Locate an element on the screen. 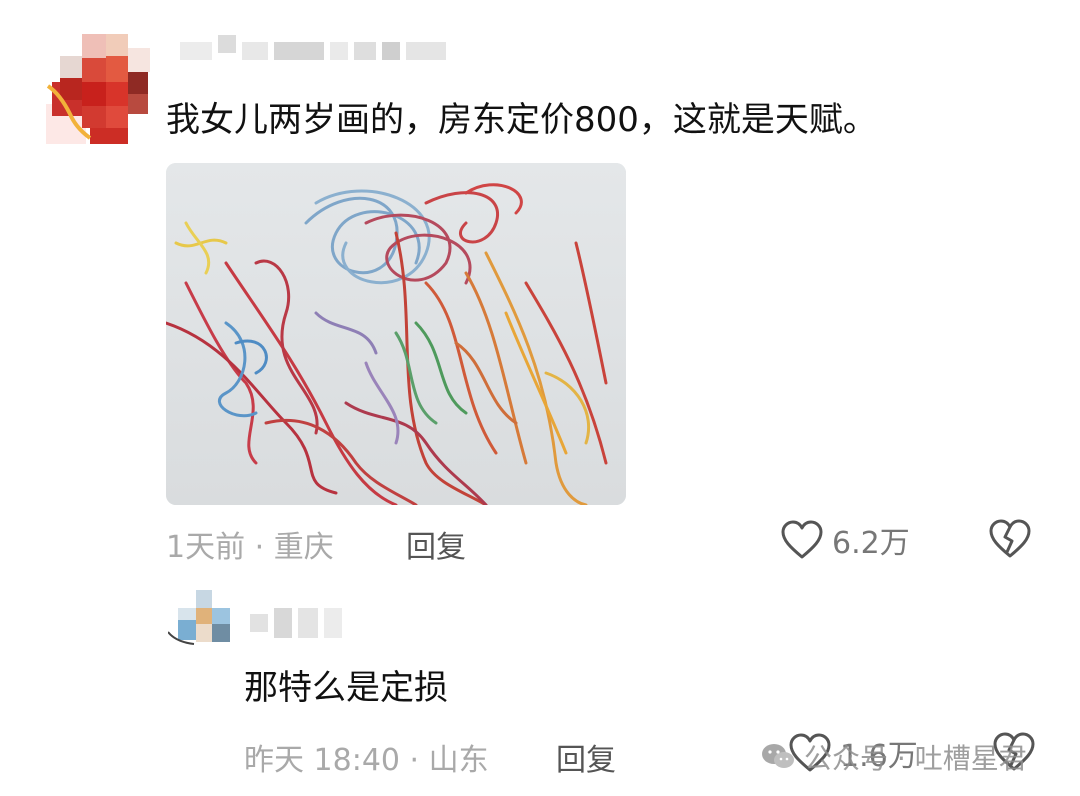  reply-time: 昨天 18:40 is located at coordinates (322, 760).